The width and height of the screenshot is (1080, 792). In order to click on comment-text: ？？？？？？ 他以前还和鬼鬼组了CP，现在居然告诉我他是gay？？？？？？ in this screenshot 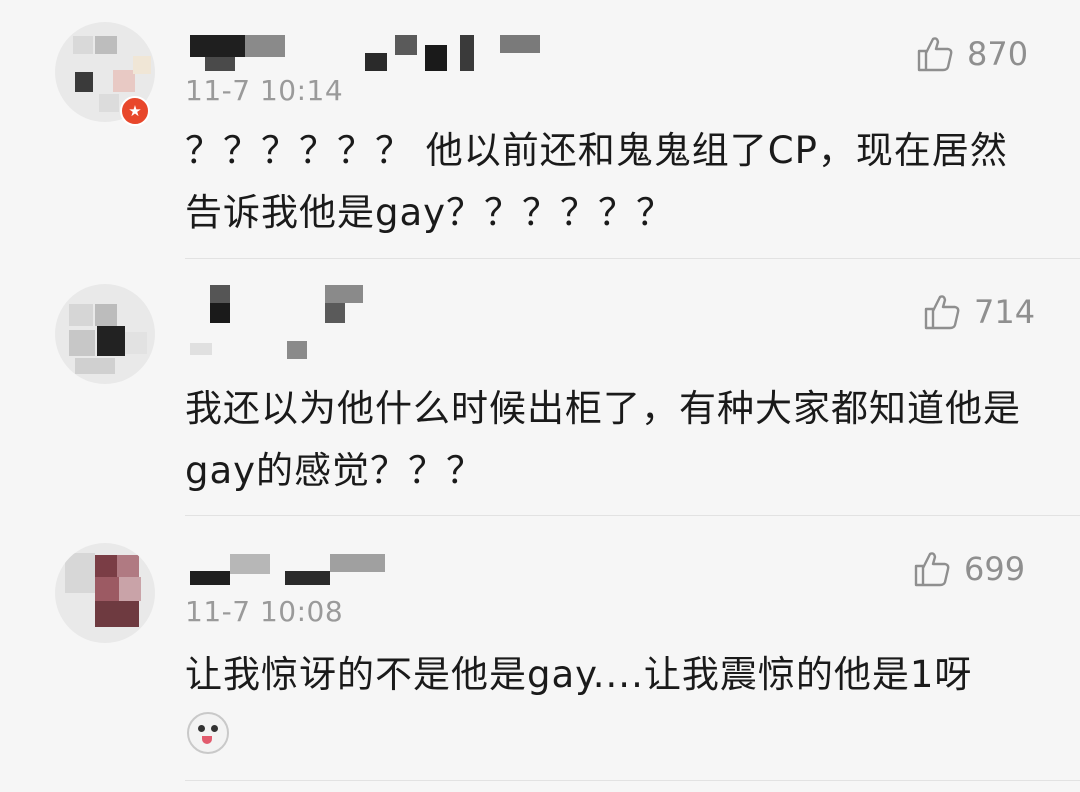, I will do `click(596, 181)`.